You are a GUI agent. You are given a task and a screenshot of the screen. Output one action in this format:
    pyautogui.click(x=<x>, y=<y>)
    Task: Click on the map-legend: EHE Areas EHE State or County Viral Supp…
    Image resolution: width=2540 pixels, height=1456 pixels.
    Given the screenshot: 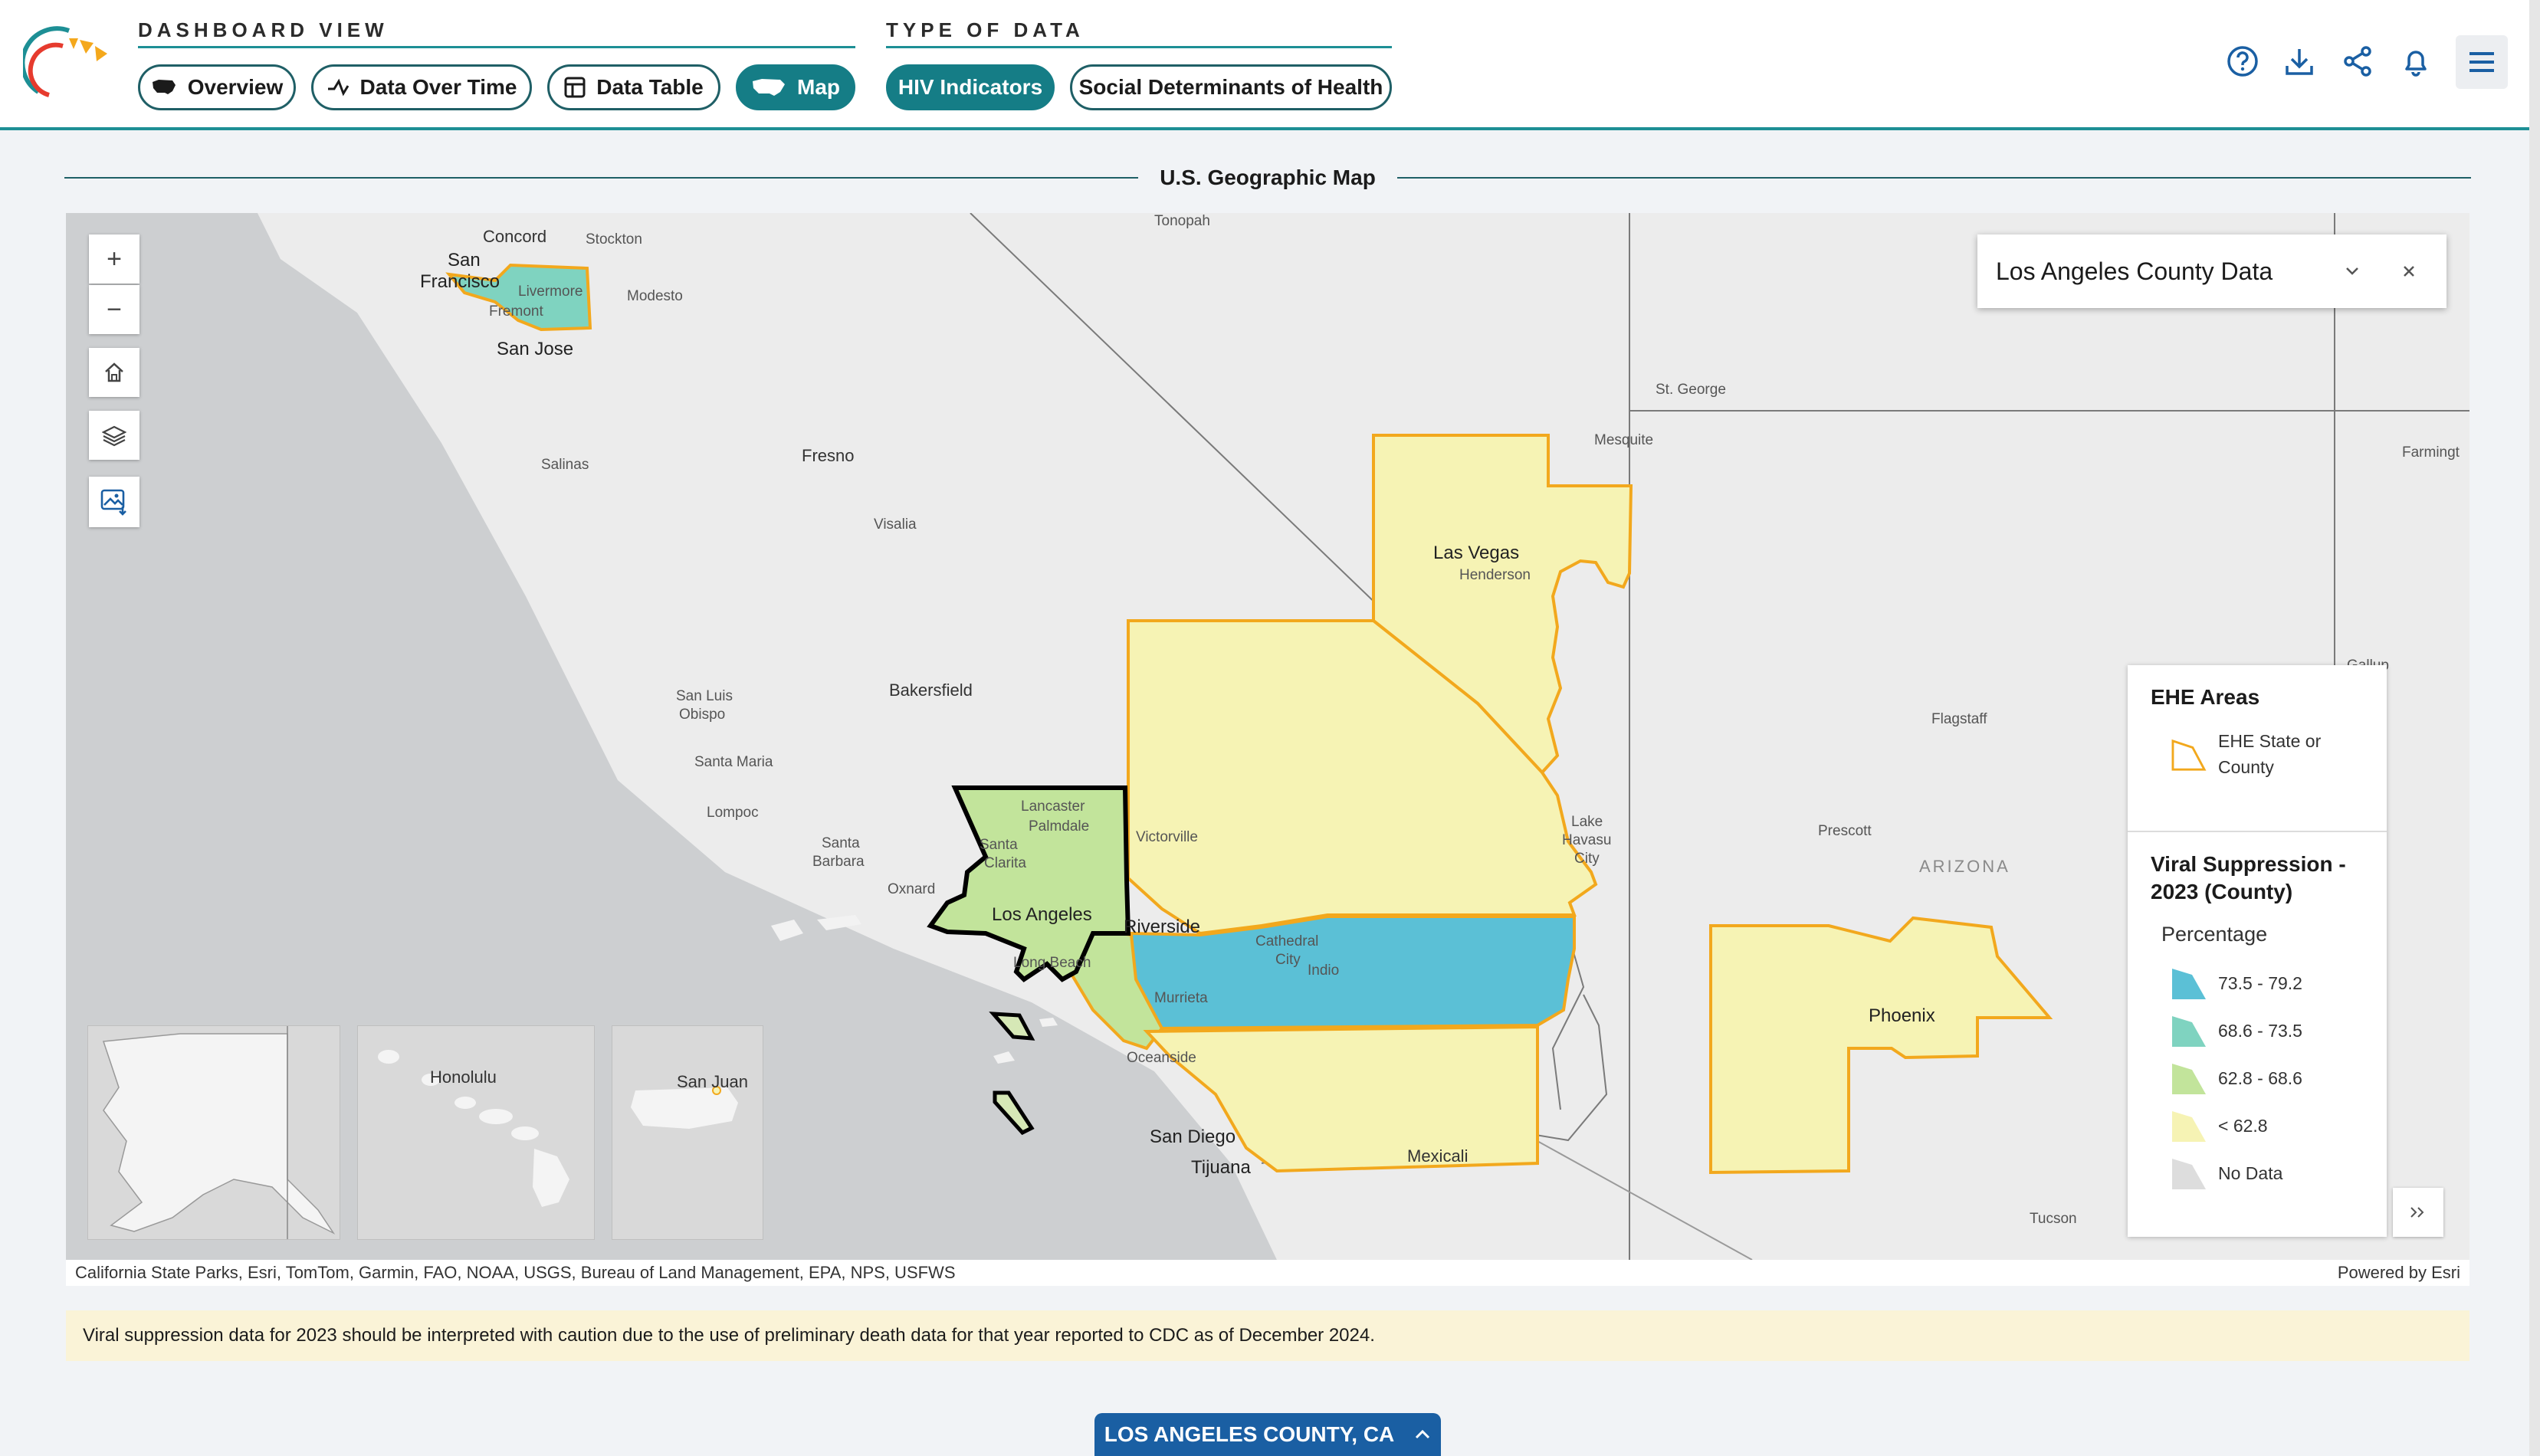 What is the action you would take?
    pyautogui.click(x=2257, y=951)
    